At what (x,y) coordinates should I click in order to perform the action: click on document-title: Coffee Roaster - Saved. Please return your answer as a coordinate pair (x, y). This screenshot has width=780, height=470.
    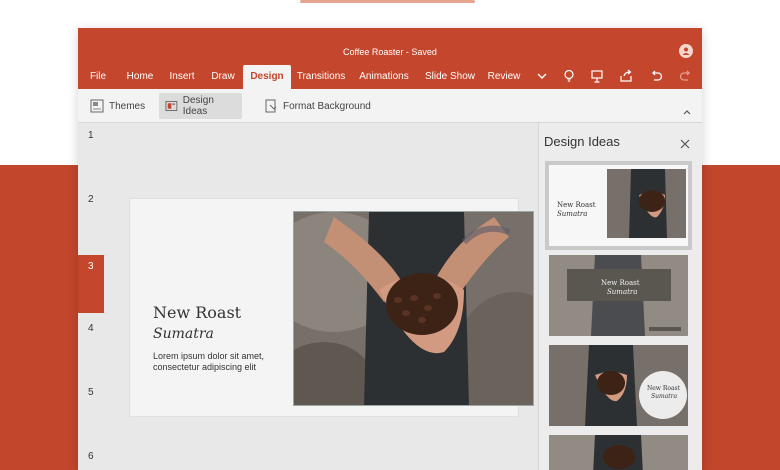
    Looking at the image, I should click on (390, 52).